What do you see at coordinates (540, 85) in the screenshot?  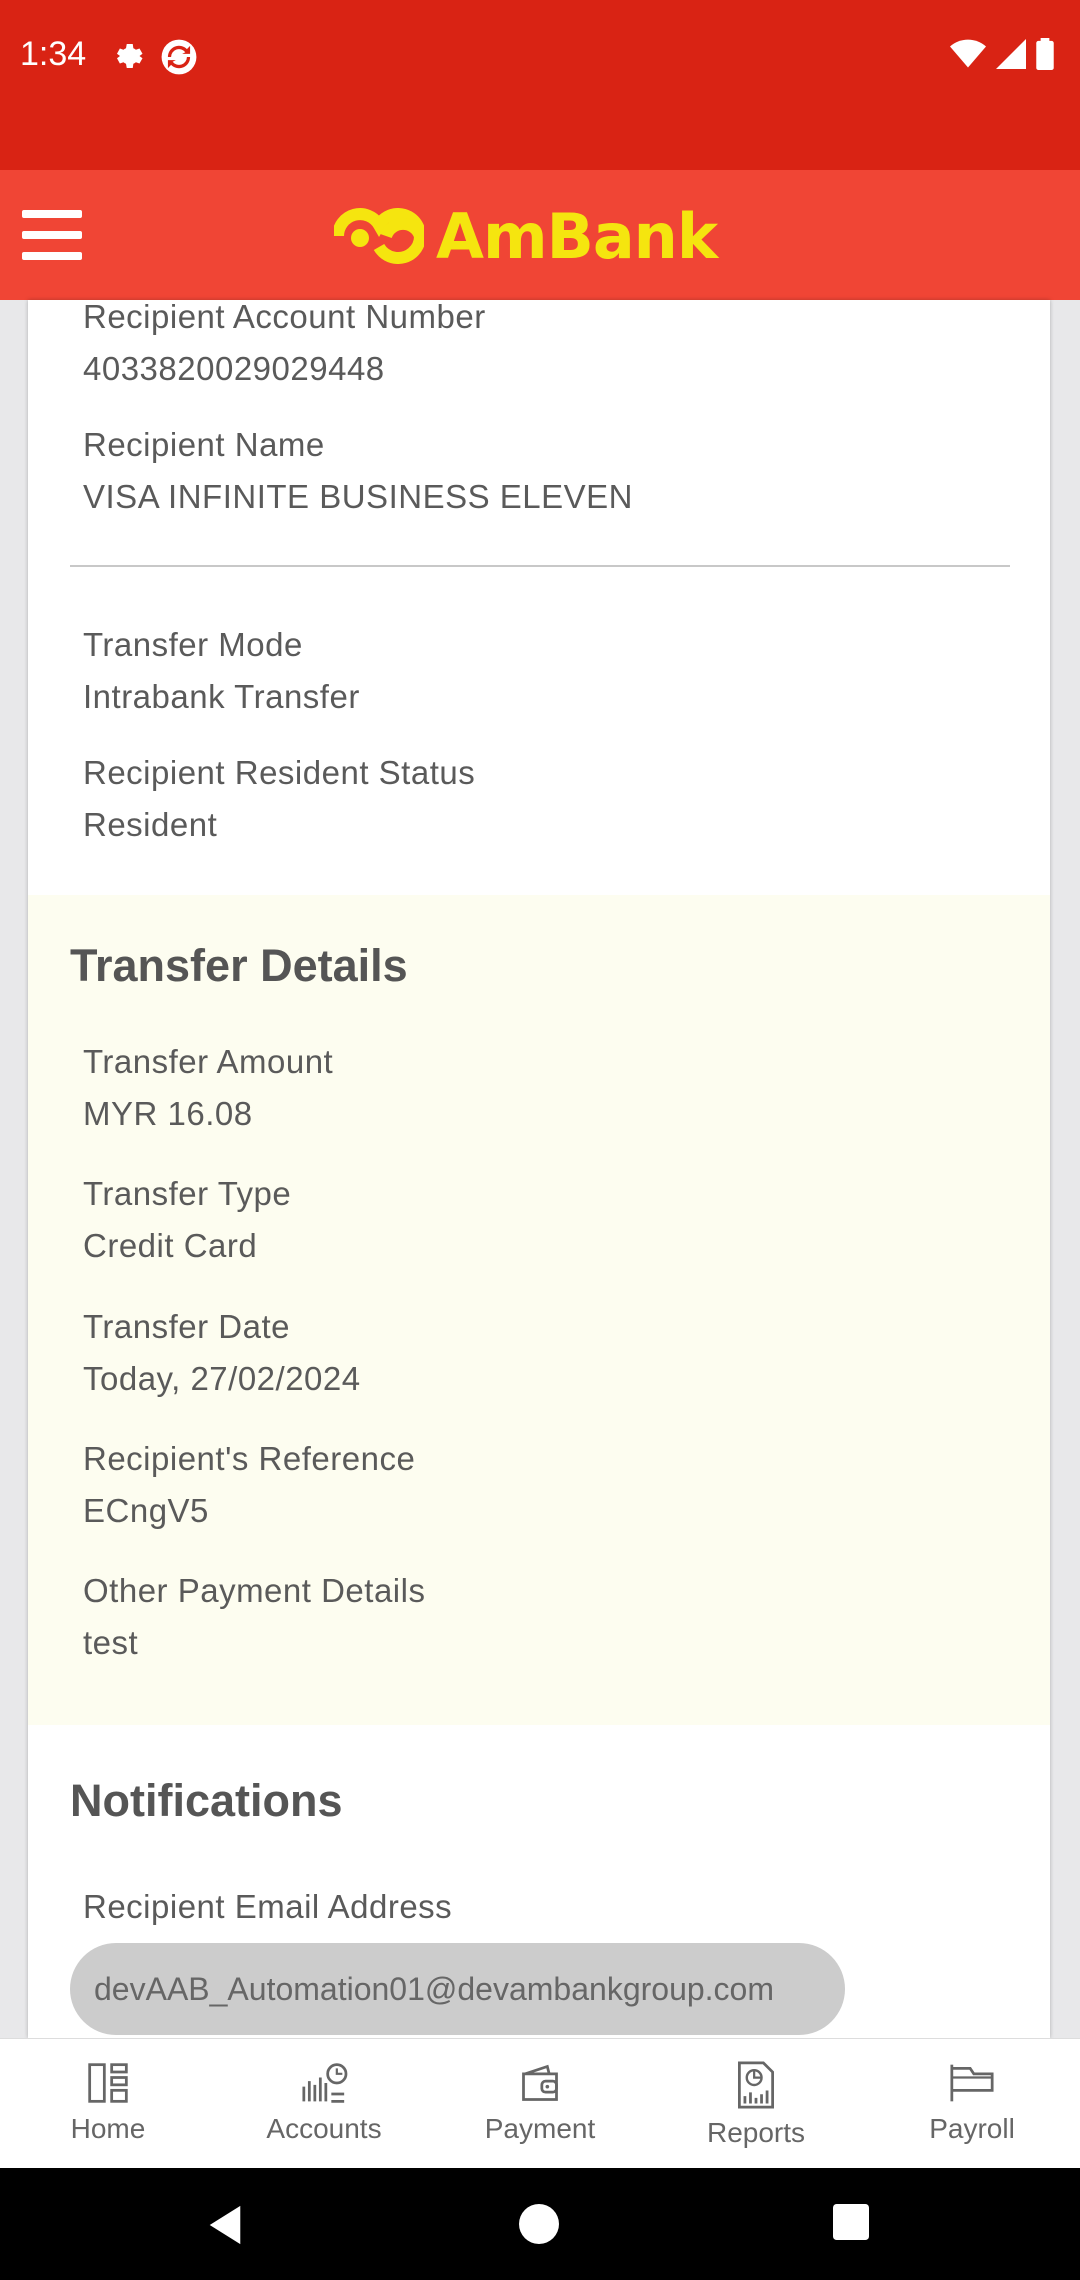 I see `status-bar: 1:34` at bounding box center [540, 85].